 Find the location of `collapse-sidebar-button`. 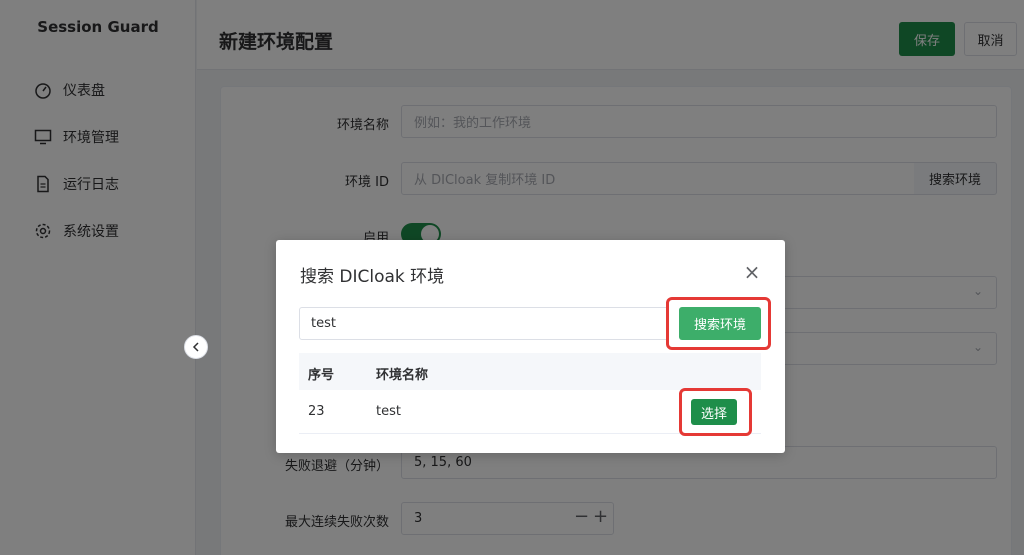

collapse-sidebar-button is located at coordinates (196, 347).